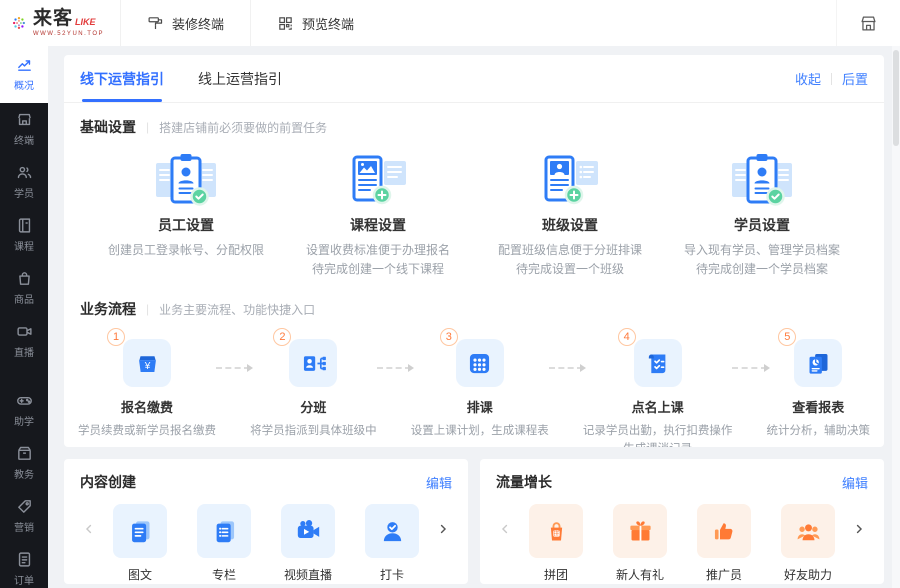 This screenshot has width=900, height=588. I want to click on video-live-icon, so click(308, 531).